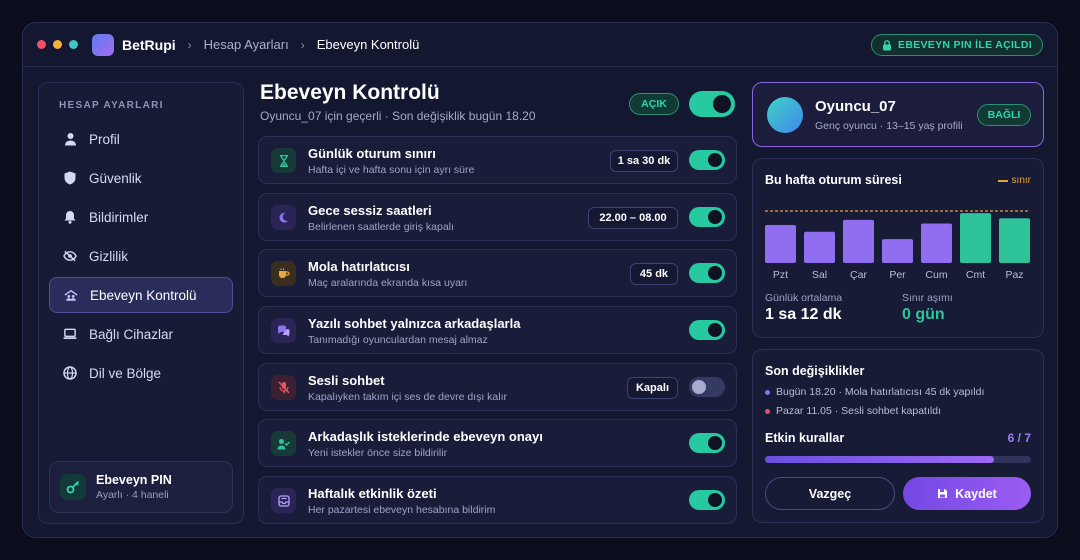  Describe the element at coordinates (141, 256) in the screenshot. I see `sidebar-item-privacy: Gizlilik` at that location.